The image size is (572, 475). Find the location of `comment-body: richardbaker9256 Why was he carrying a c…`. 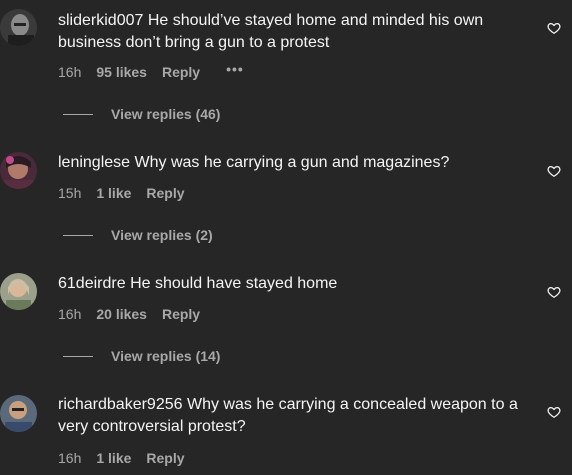

comment-body: richardbaker9256 Why was he carrying a c… is located at coordinates (297, 430).